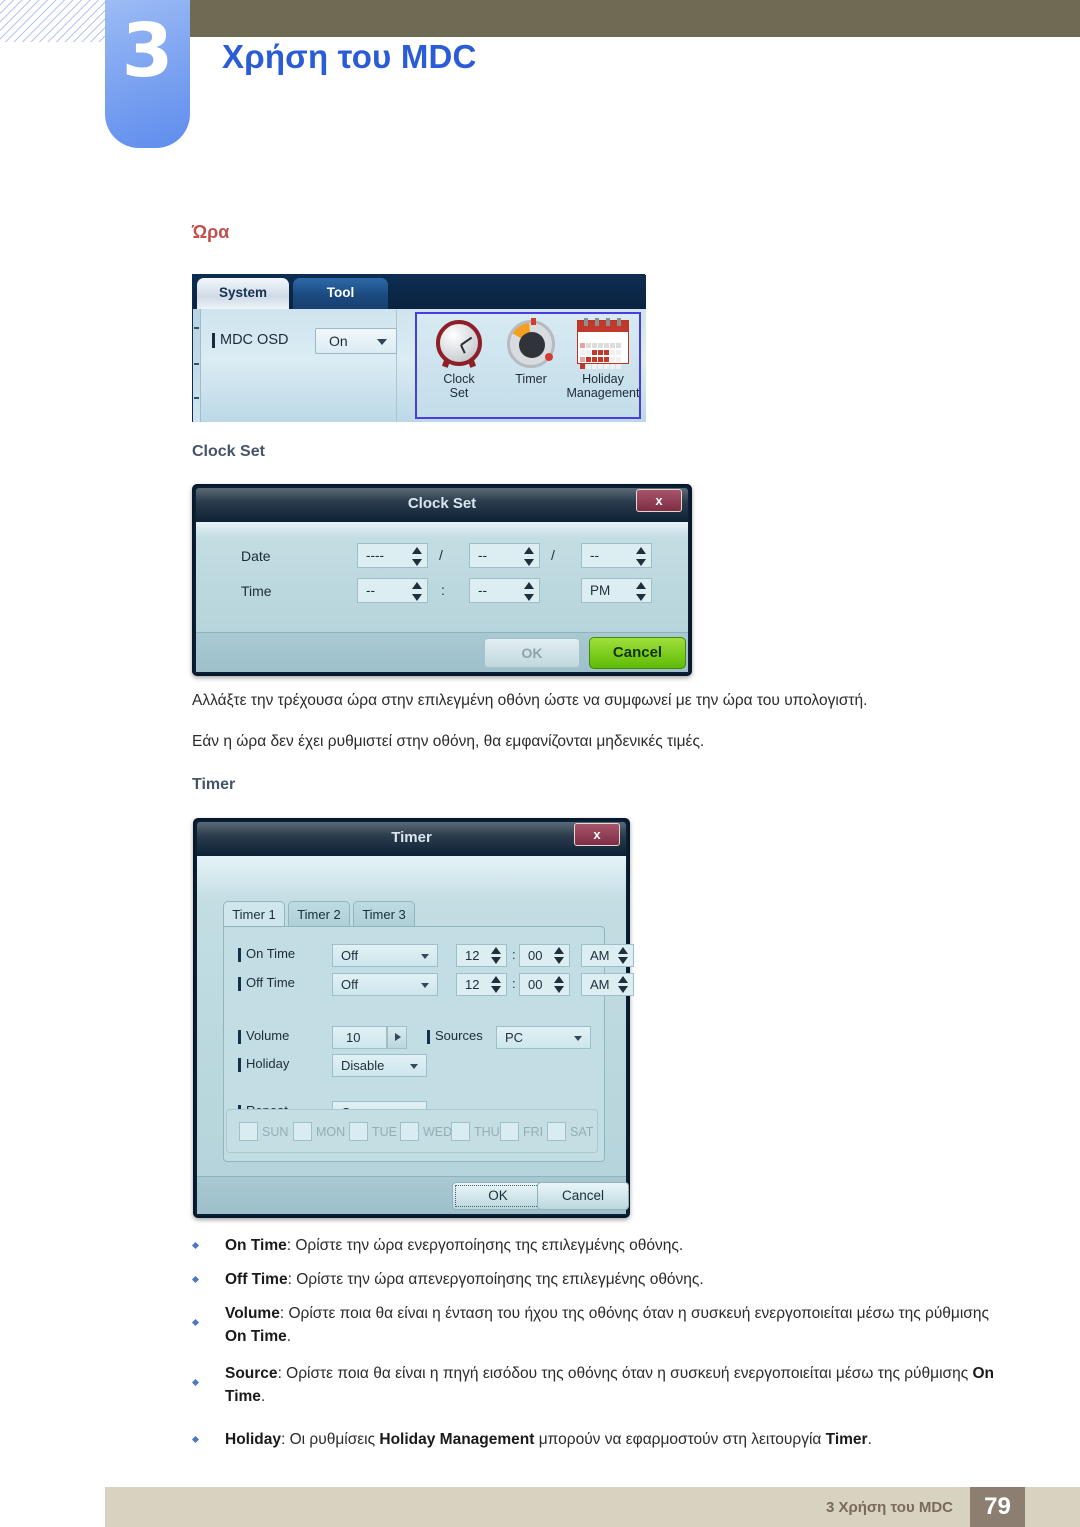 The height and width of the screenshot is (1527, 1080). What do you see at coordinates (498, 1196) in the screenshot?
I see `timer-ok-button: OK` at bounding box center [498, 1196].